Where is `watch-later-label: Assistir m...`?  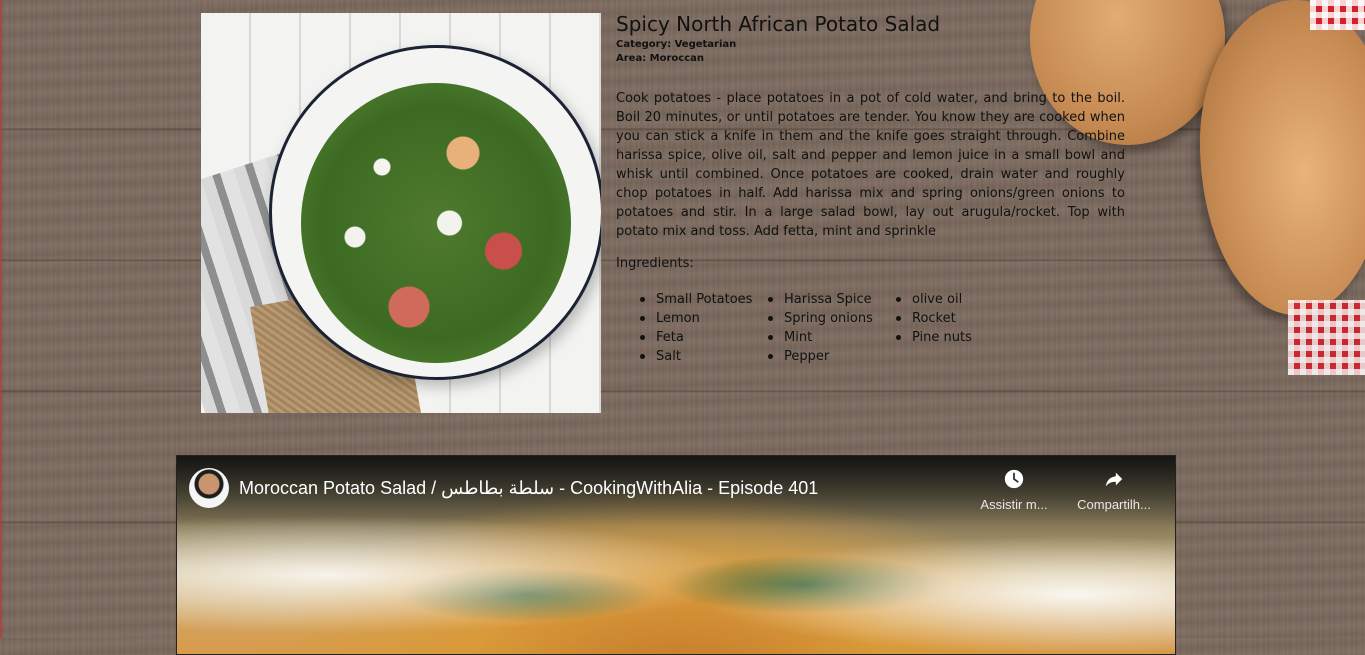 watch-later-label: Assistir m... is located at coordinates (1014, 504).